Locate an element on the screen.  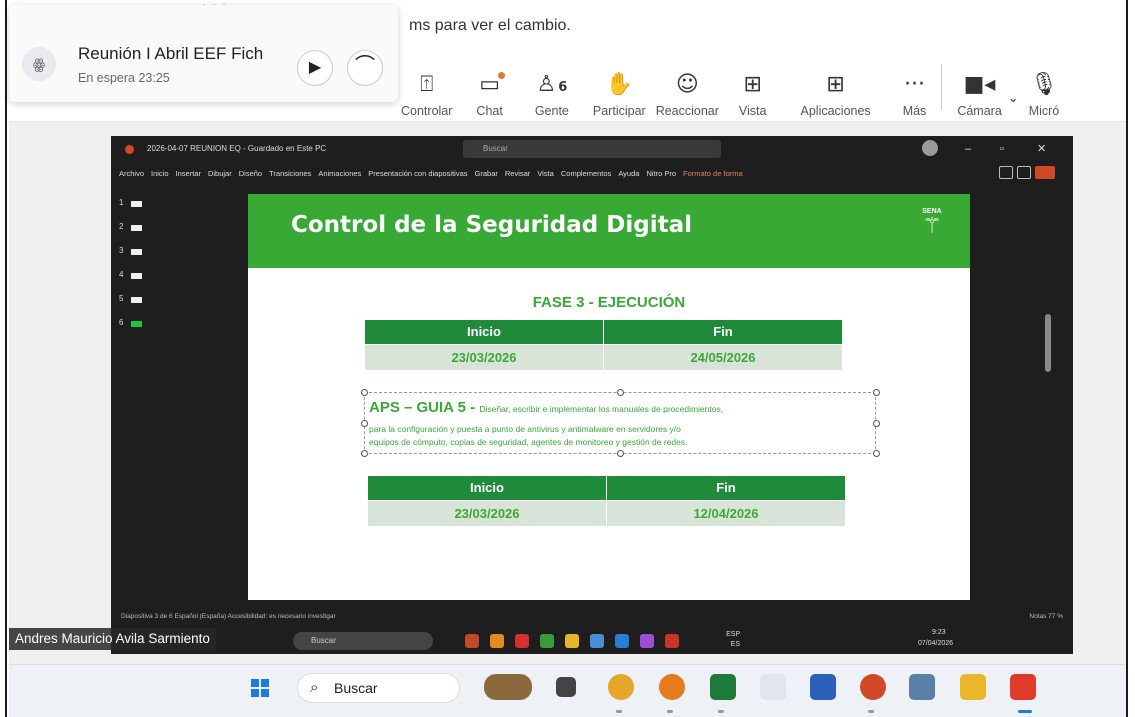
hang-up-icon: ⌒ is located at coordinates (365, 66).